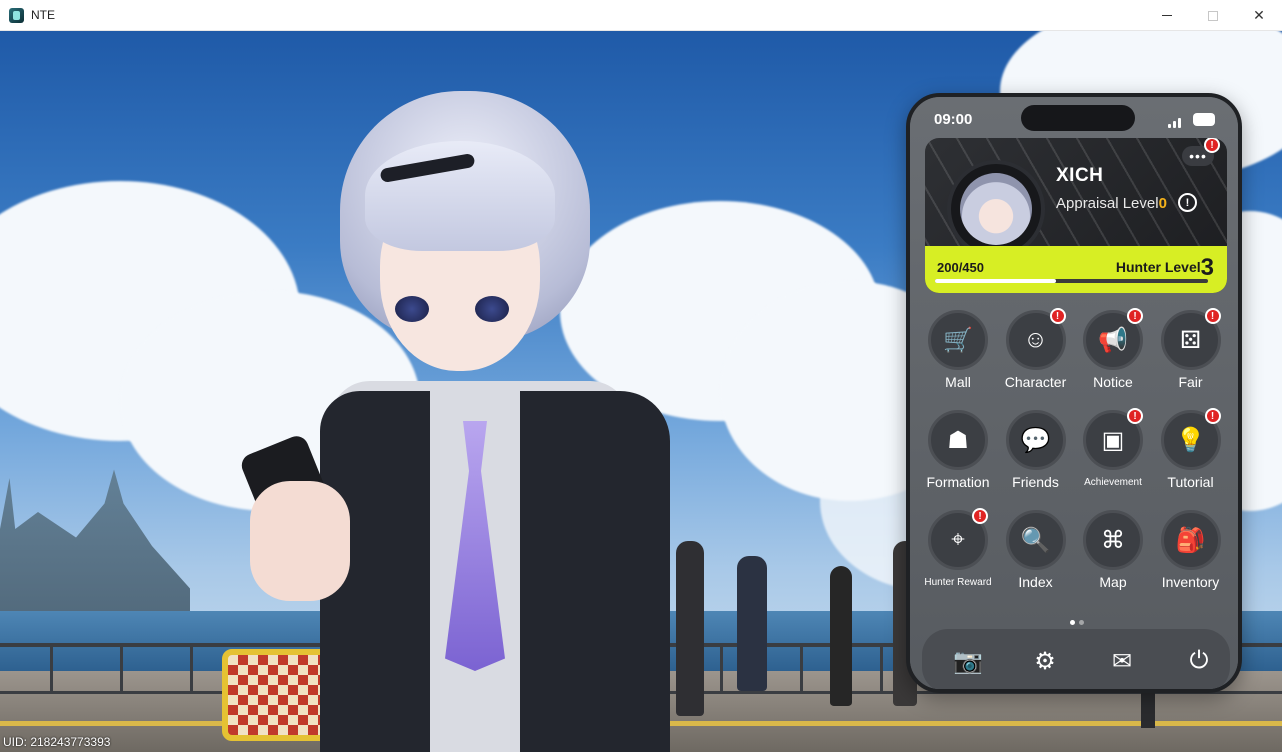 This screenshot has width=1282, height=752. What do you see at coordinates (1107, 203) in the screenshot?
I see `appraisal-label: Appraisal Level` at bounding box center [1107, 203].